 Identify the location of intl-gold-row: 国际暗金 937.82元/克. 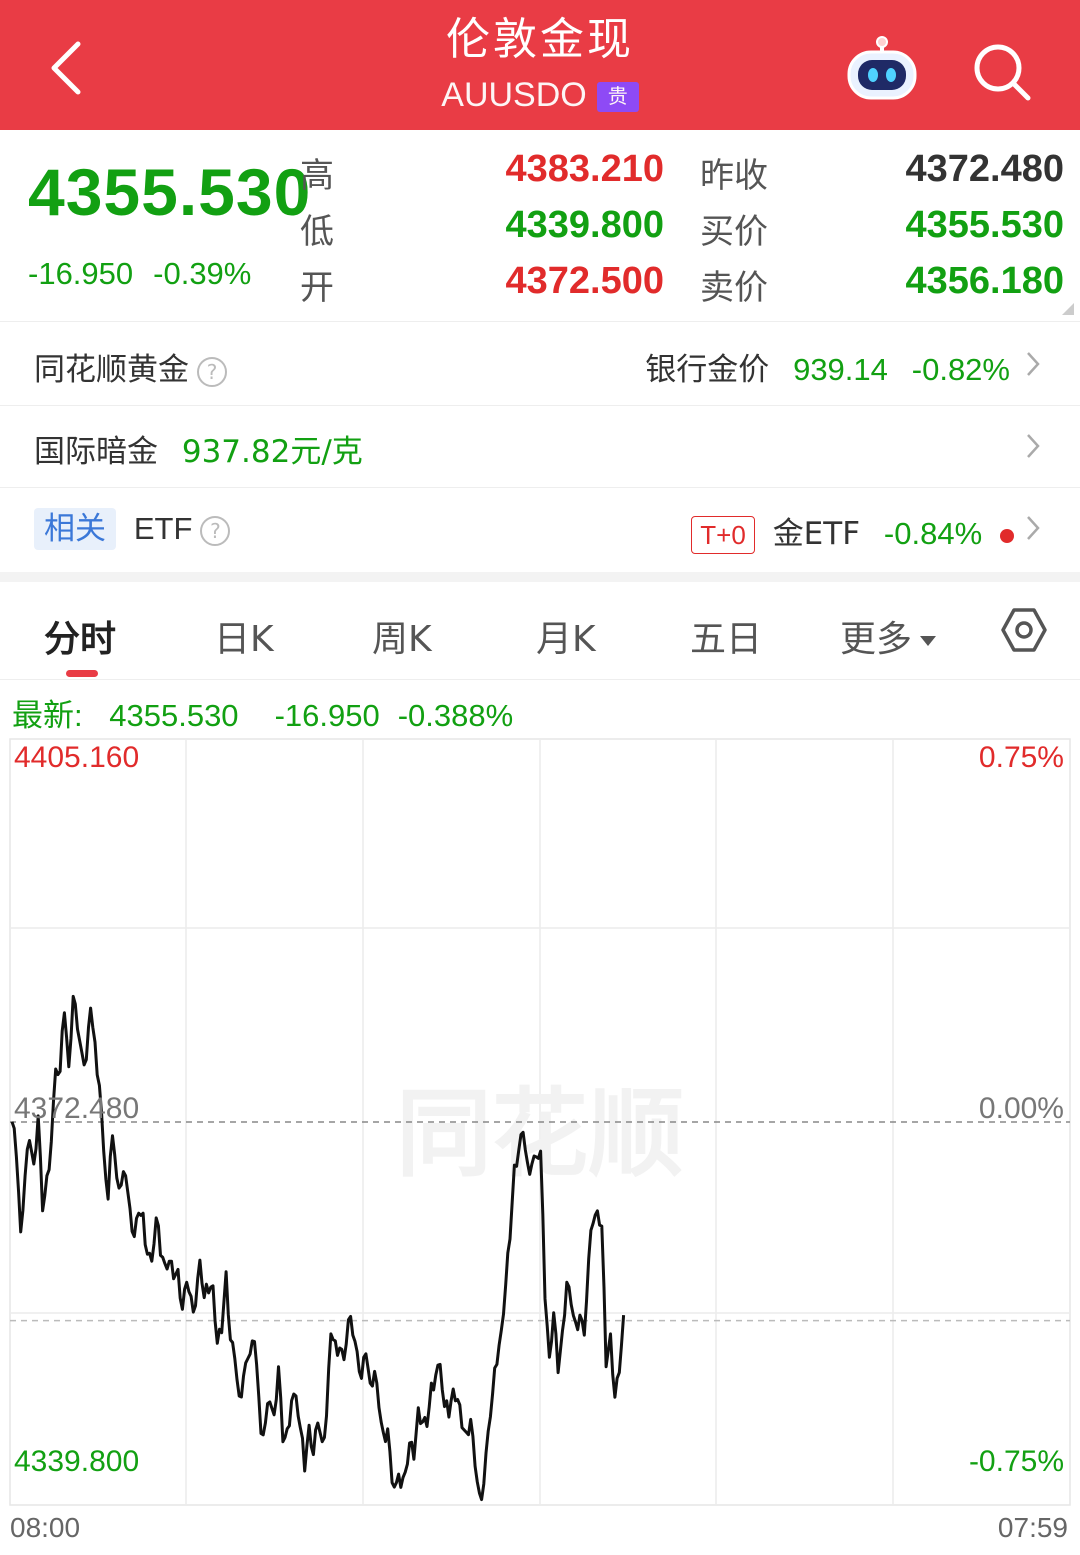
(540, 447).